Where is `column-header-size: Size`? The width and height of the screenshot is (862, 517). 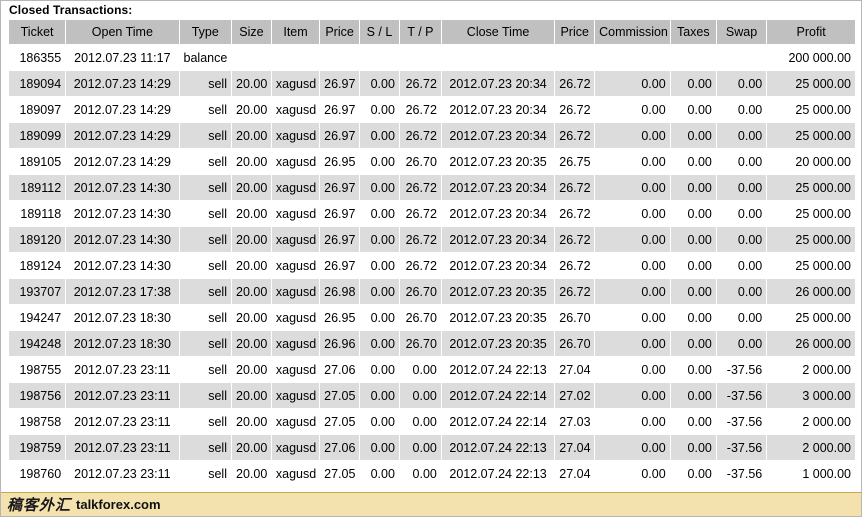
column-header-size: Size is located at coordinates (251, 32).